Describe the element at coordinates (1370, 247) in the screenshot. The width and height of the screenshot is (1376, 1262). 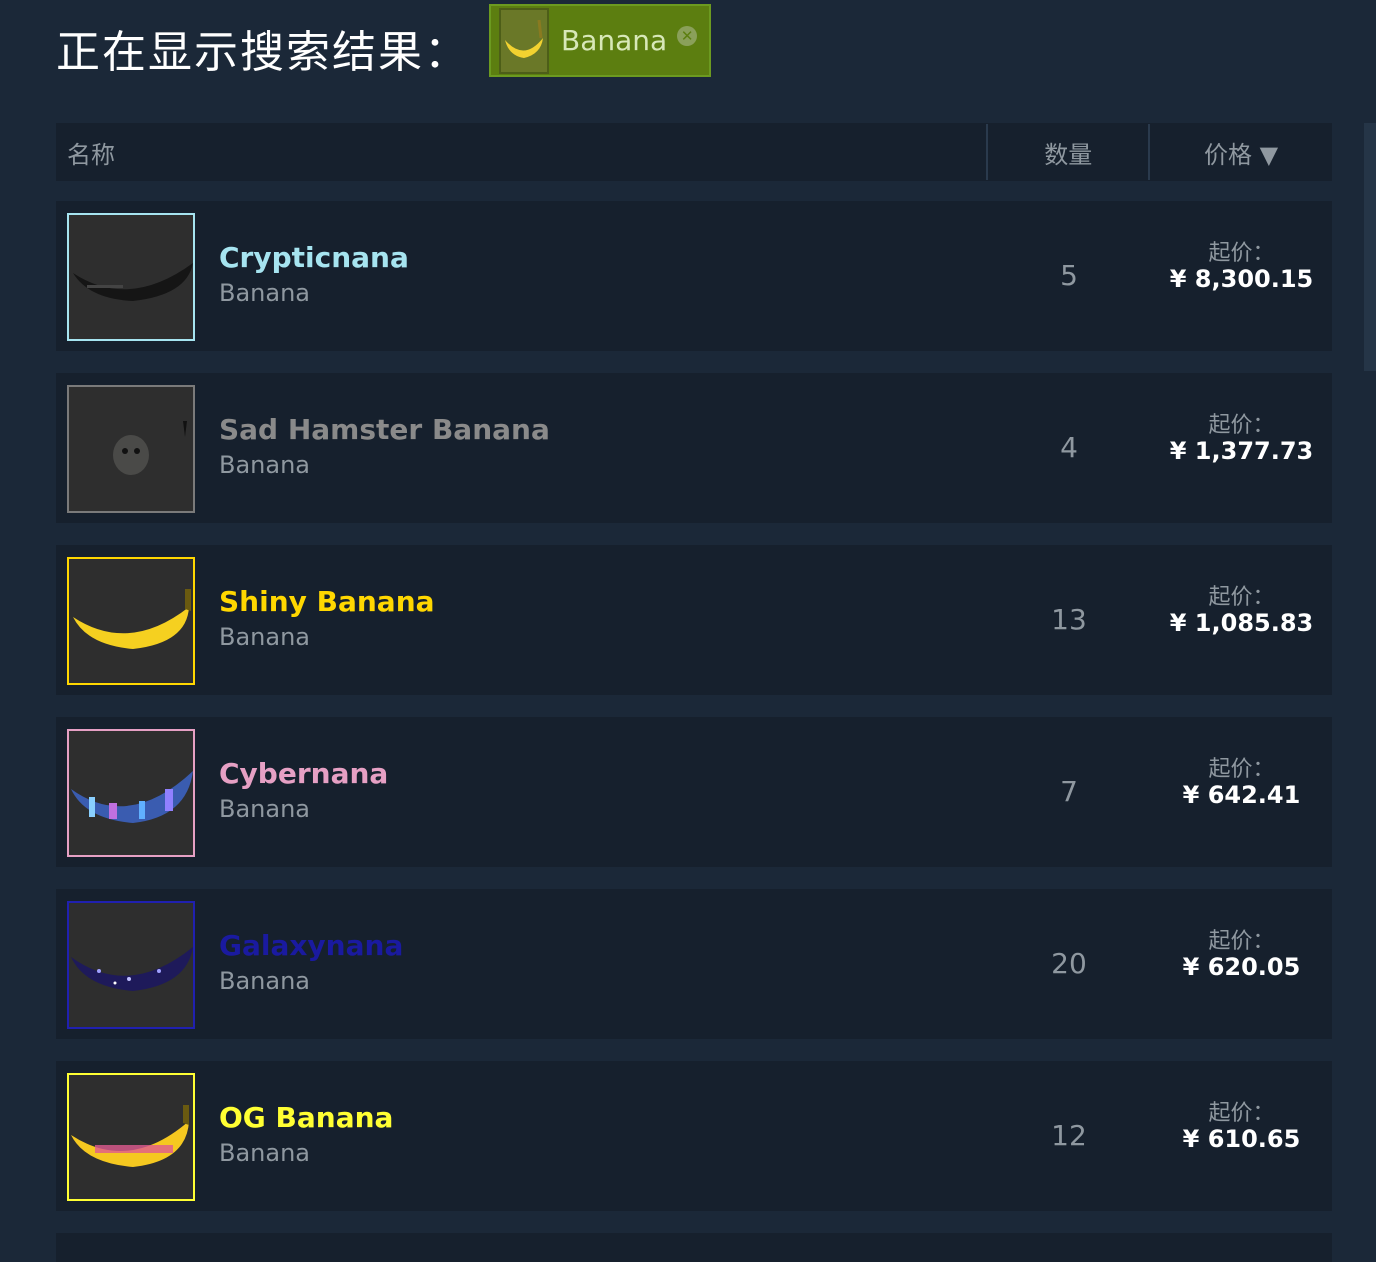
I see `scrollbar` at that location.